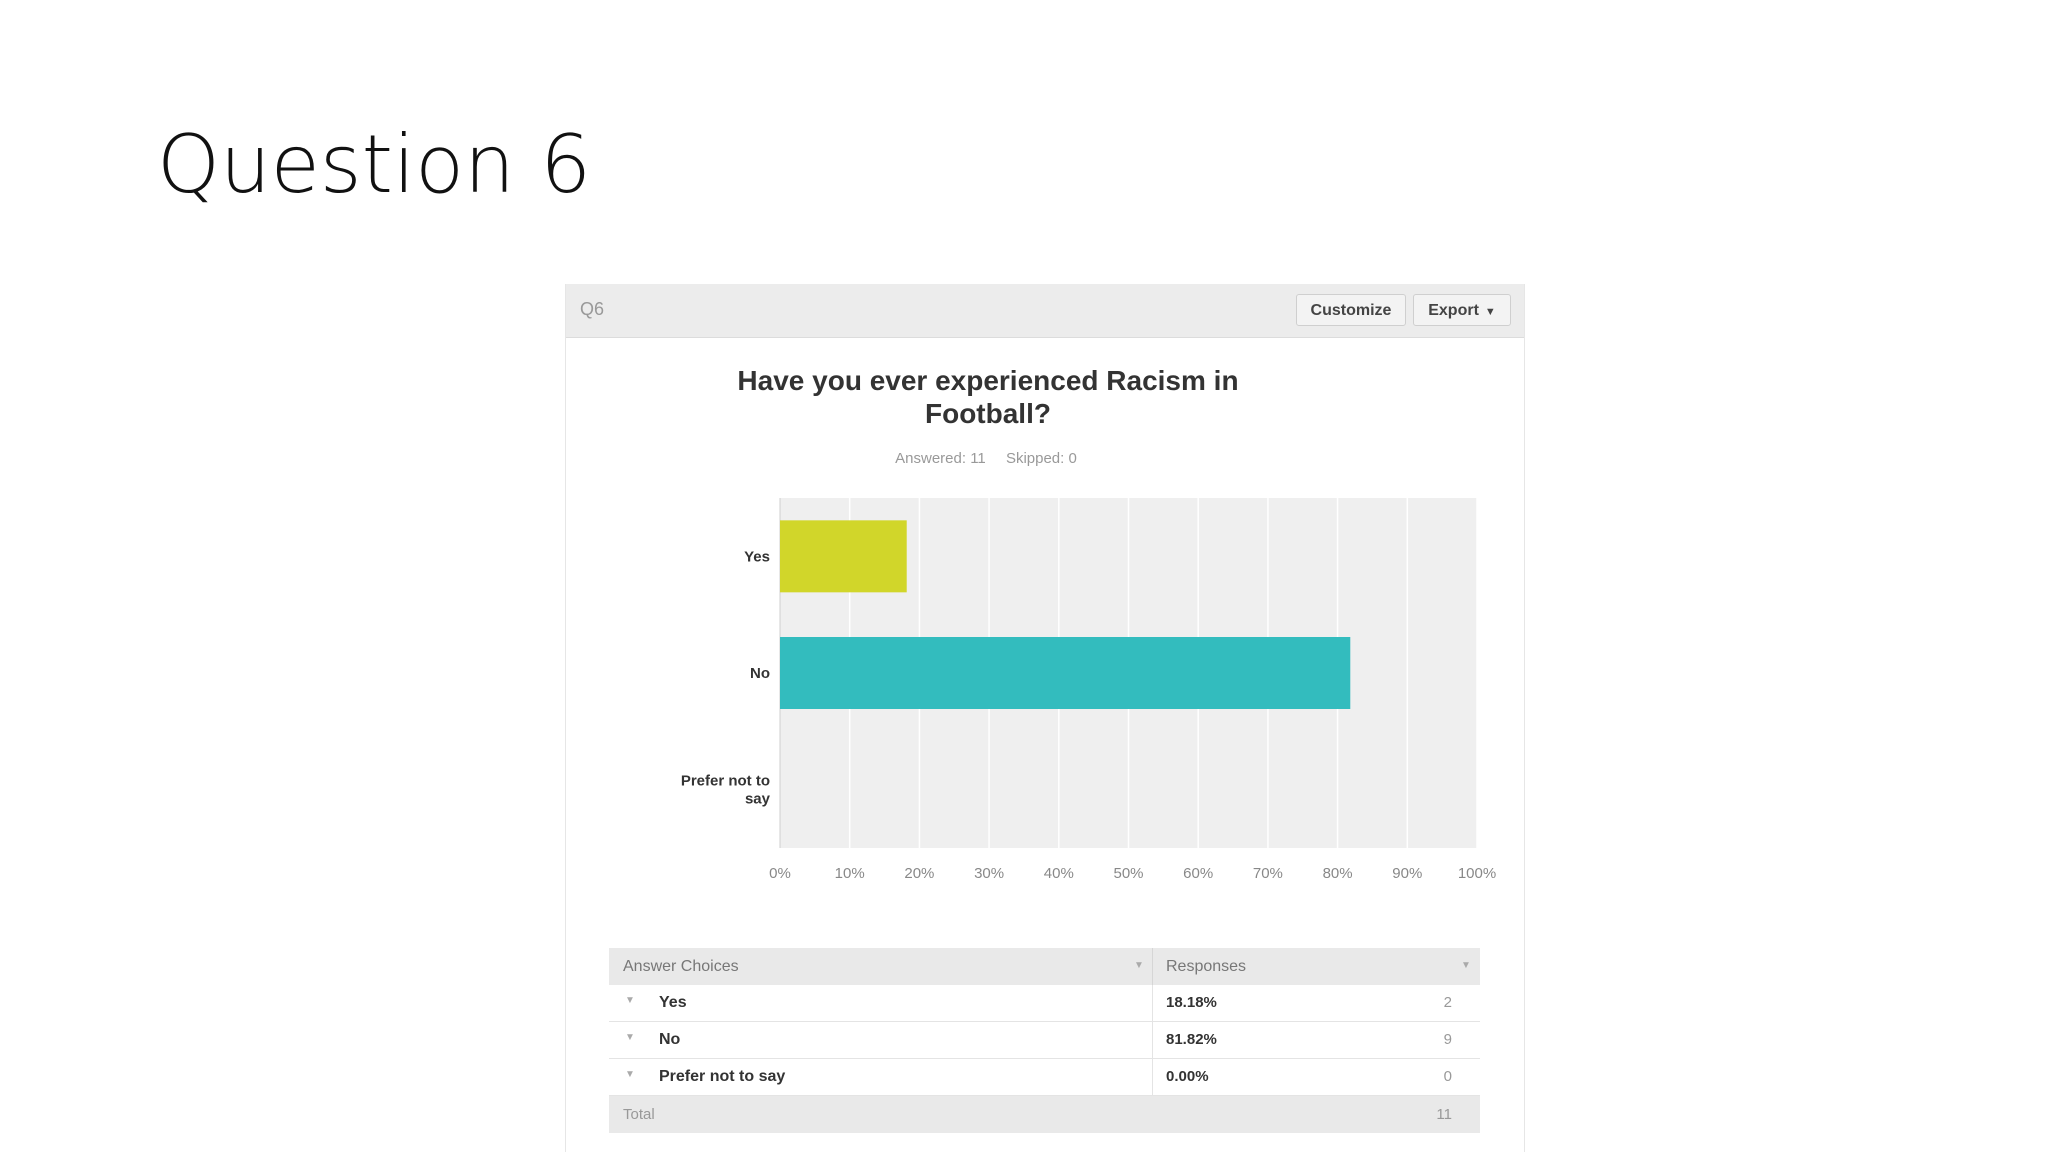 This screenshot has height=1152, width=2048. Describe the element at coordinates (919, 873) in the screenshot. I see `x-tick-label: 20%` at that location.